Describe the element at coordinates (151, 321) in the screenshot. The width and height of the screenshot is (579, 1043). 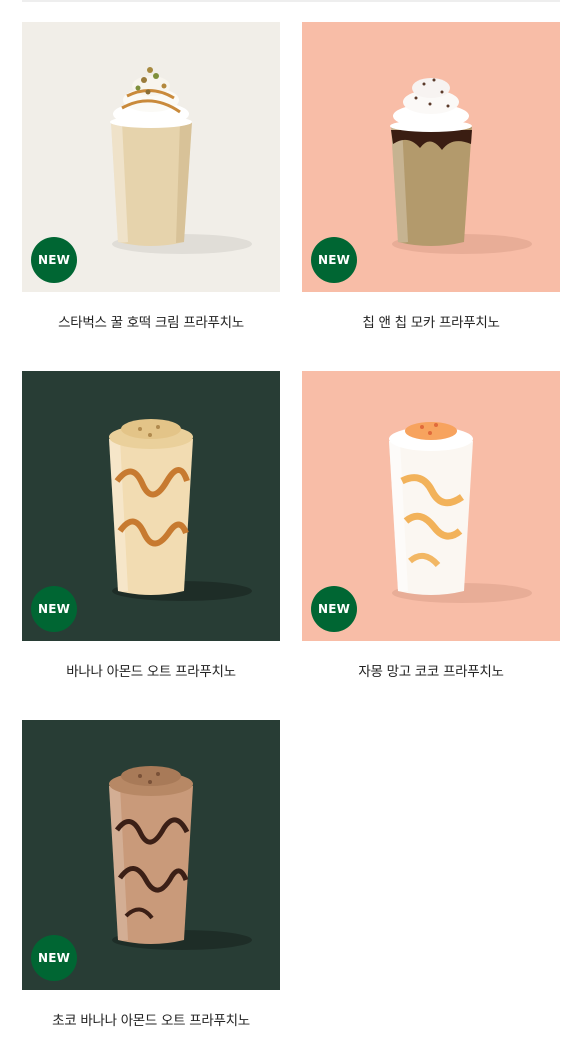
I see `product-name: 스타벅스 꿀 호떡 크림 프라푸치노` at that location.